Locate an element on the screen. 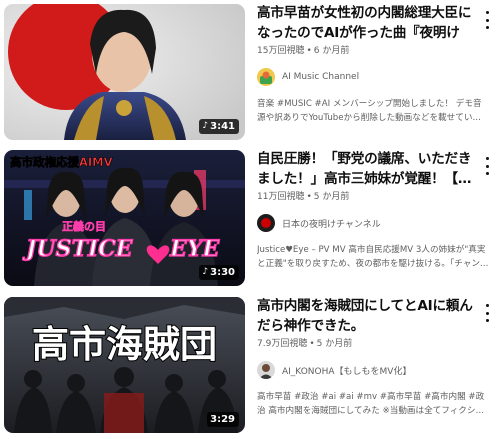 The height and width of the screenshot is (439, 500). view-count: 7.9万回視聴 is located at coordinates (282, 344).